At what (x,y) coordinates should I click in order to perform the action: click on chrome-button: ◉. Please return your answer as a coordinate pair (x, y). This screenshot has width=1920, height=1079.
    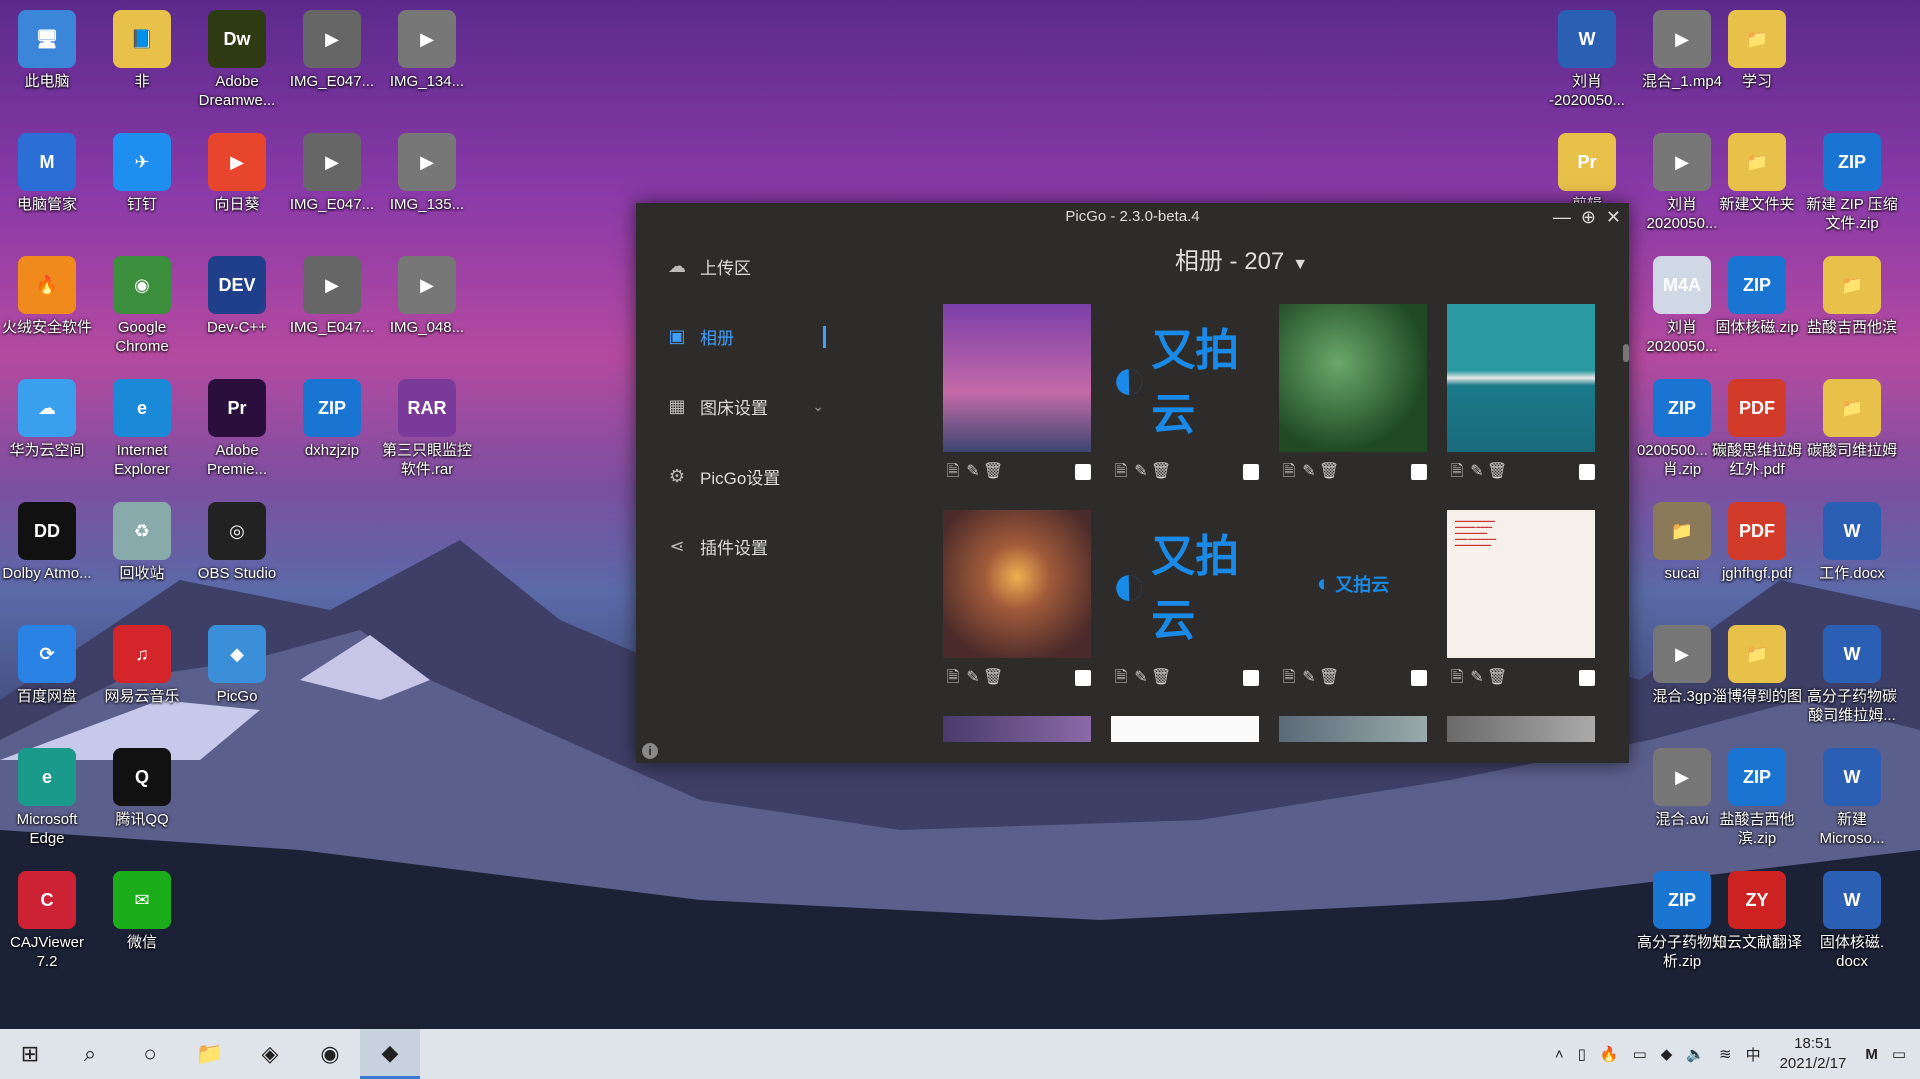
    Looking at the image, I should click on (330, 1054).